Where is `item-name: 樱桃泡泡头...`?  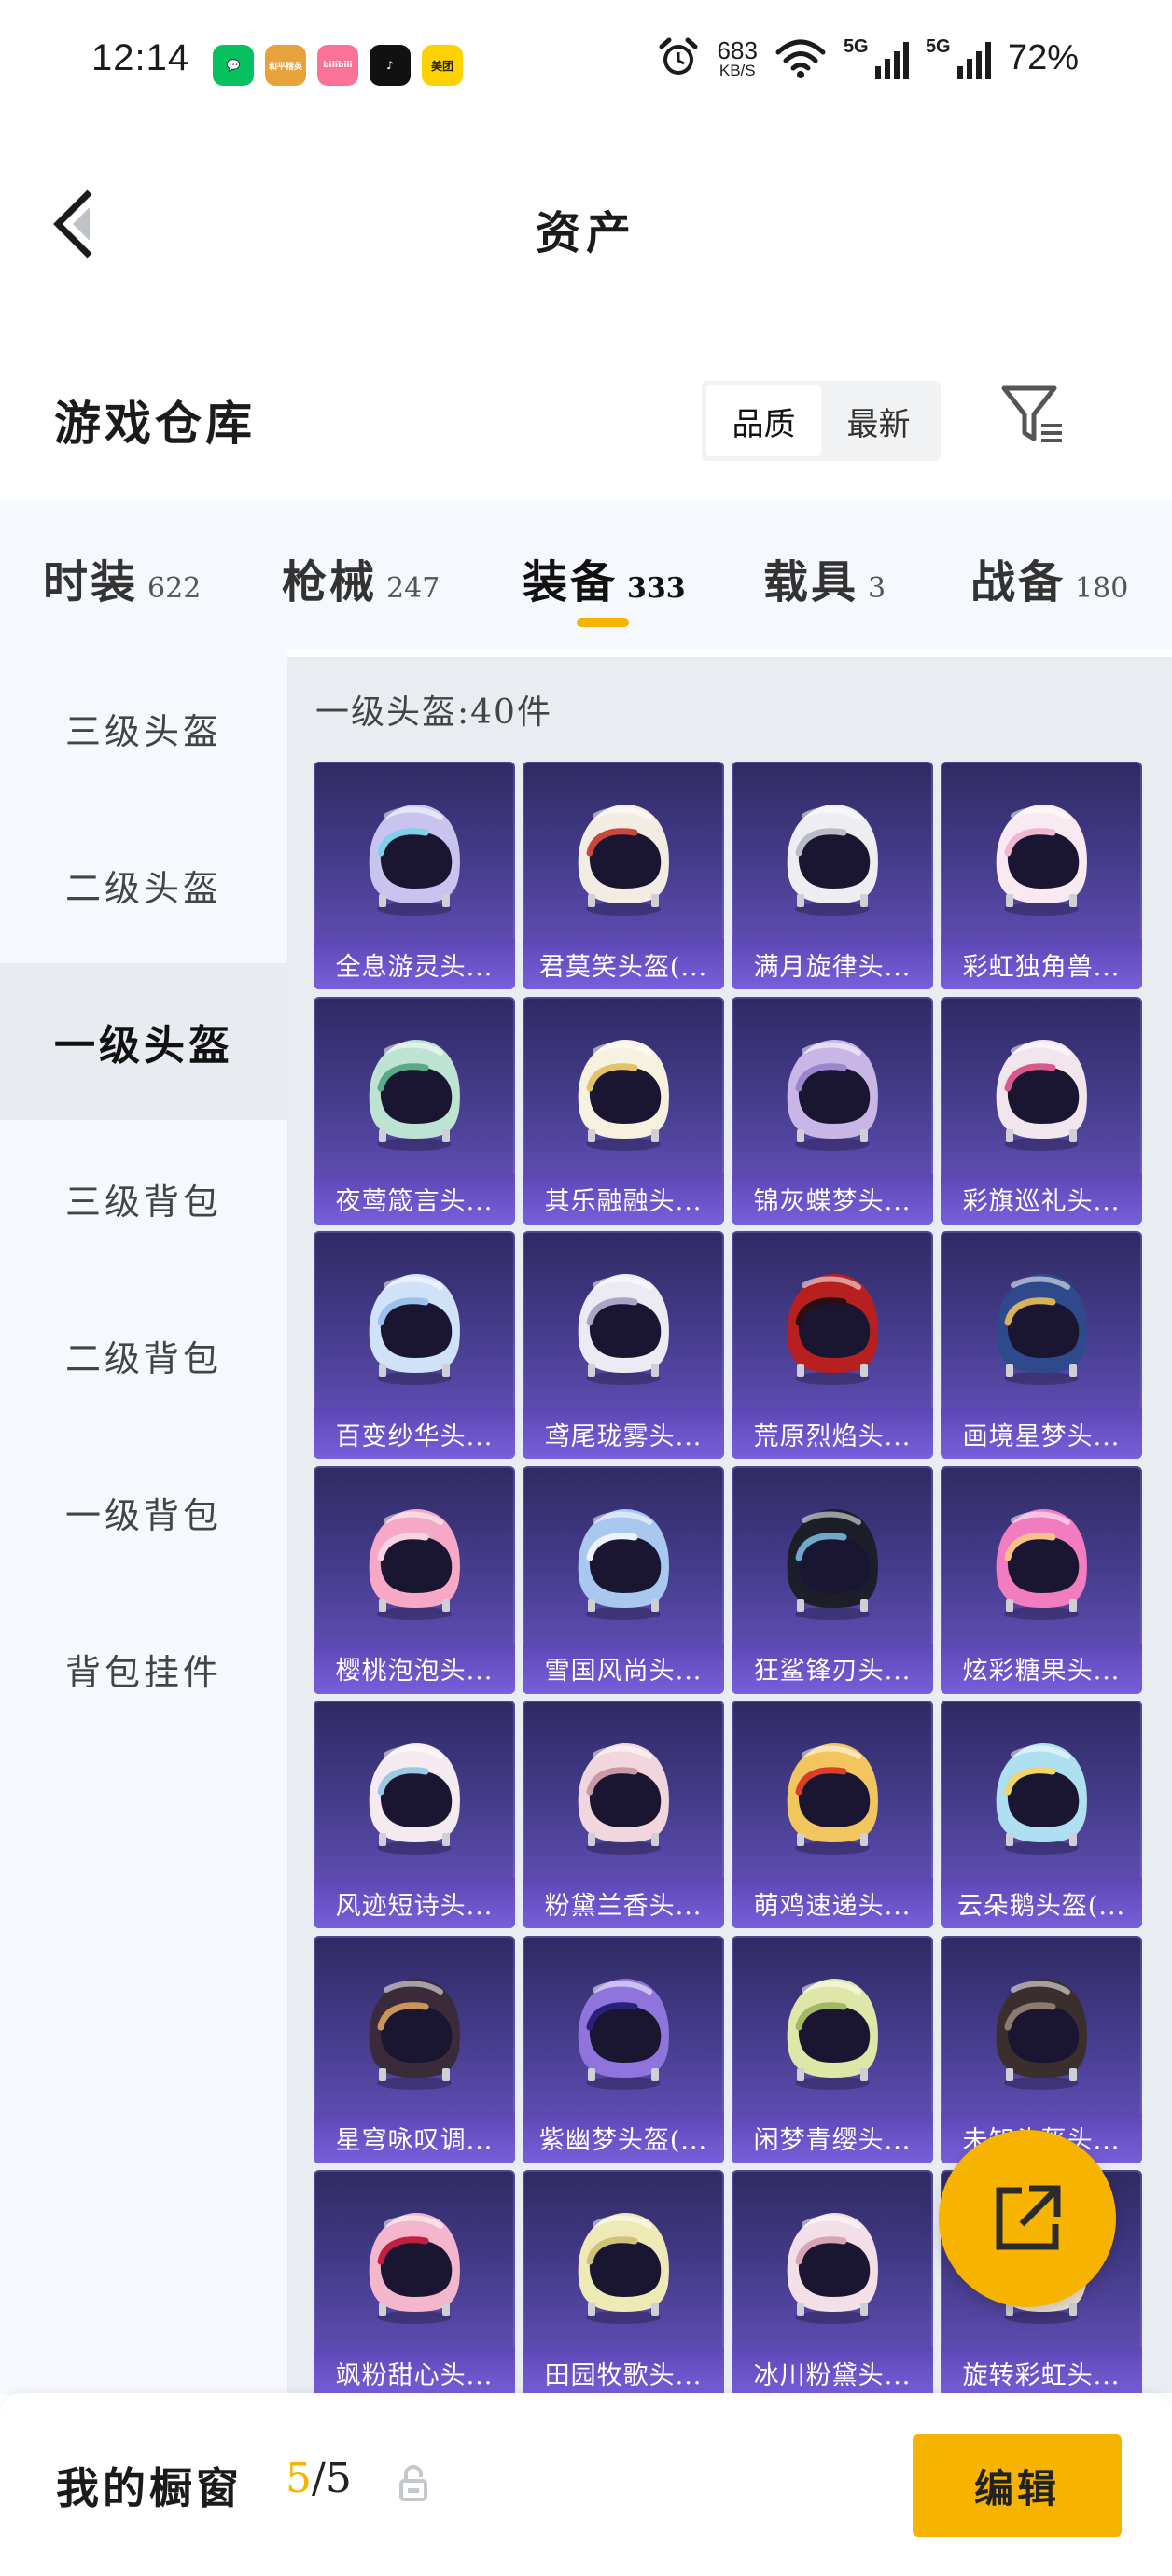
item-name: 樱桃泡泡头... is located at coordinates (414, 1668).